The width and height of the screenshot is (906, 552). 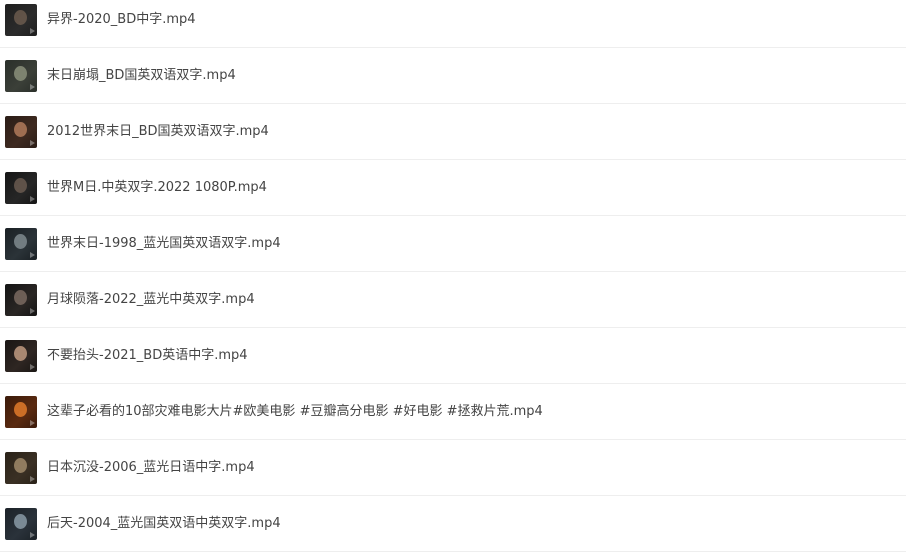 What do you see at coordinates (471, 524) in the screenshot?
I see `file-name-link: 后天-2004_蓝光国英双语中英双字.mp4` at bounding box center [471, 524].